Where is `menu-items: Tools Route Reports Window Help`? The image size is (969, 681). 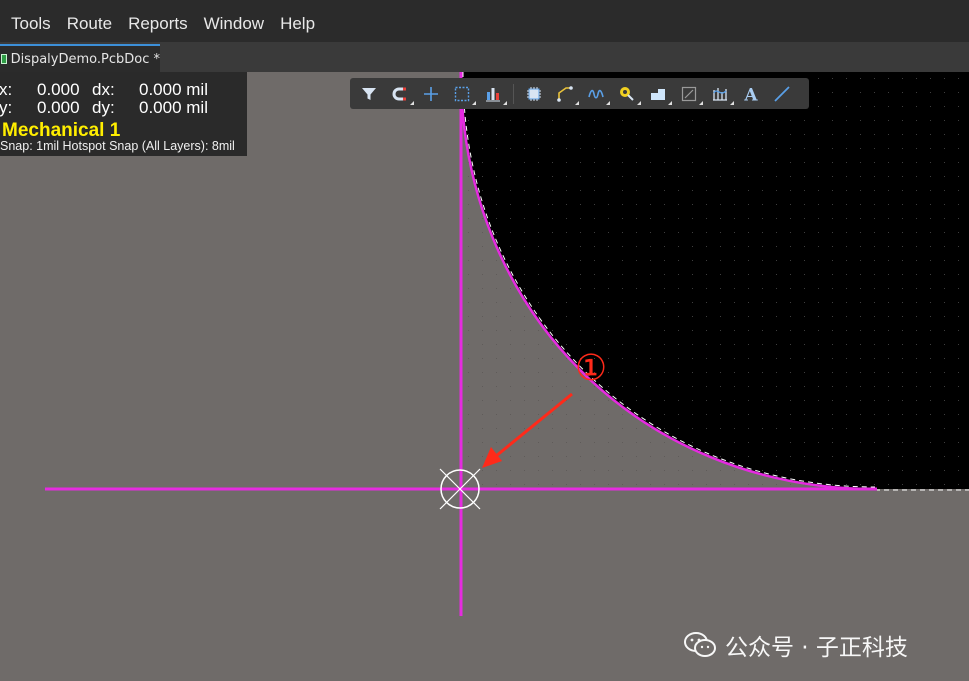
menu-items: Tools Route Reports Window Help is located at coordinates (163, 24).